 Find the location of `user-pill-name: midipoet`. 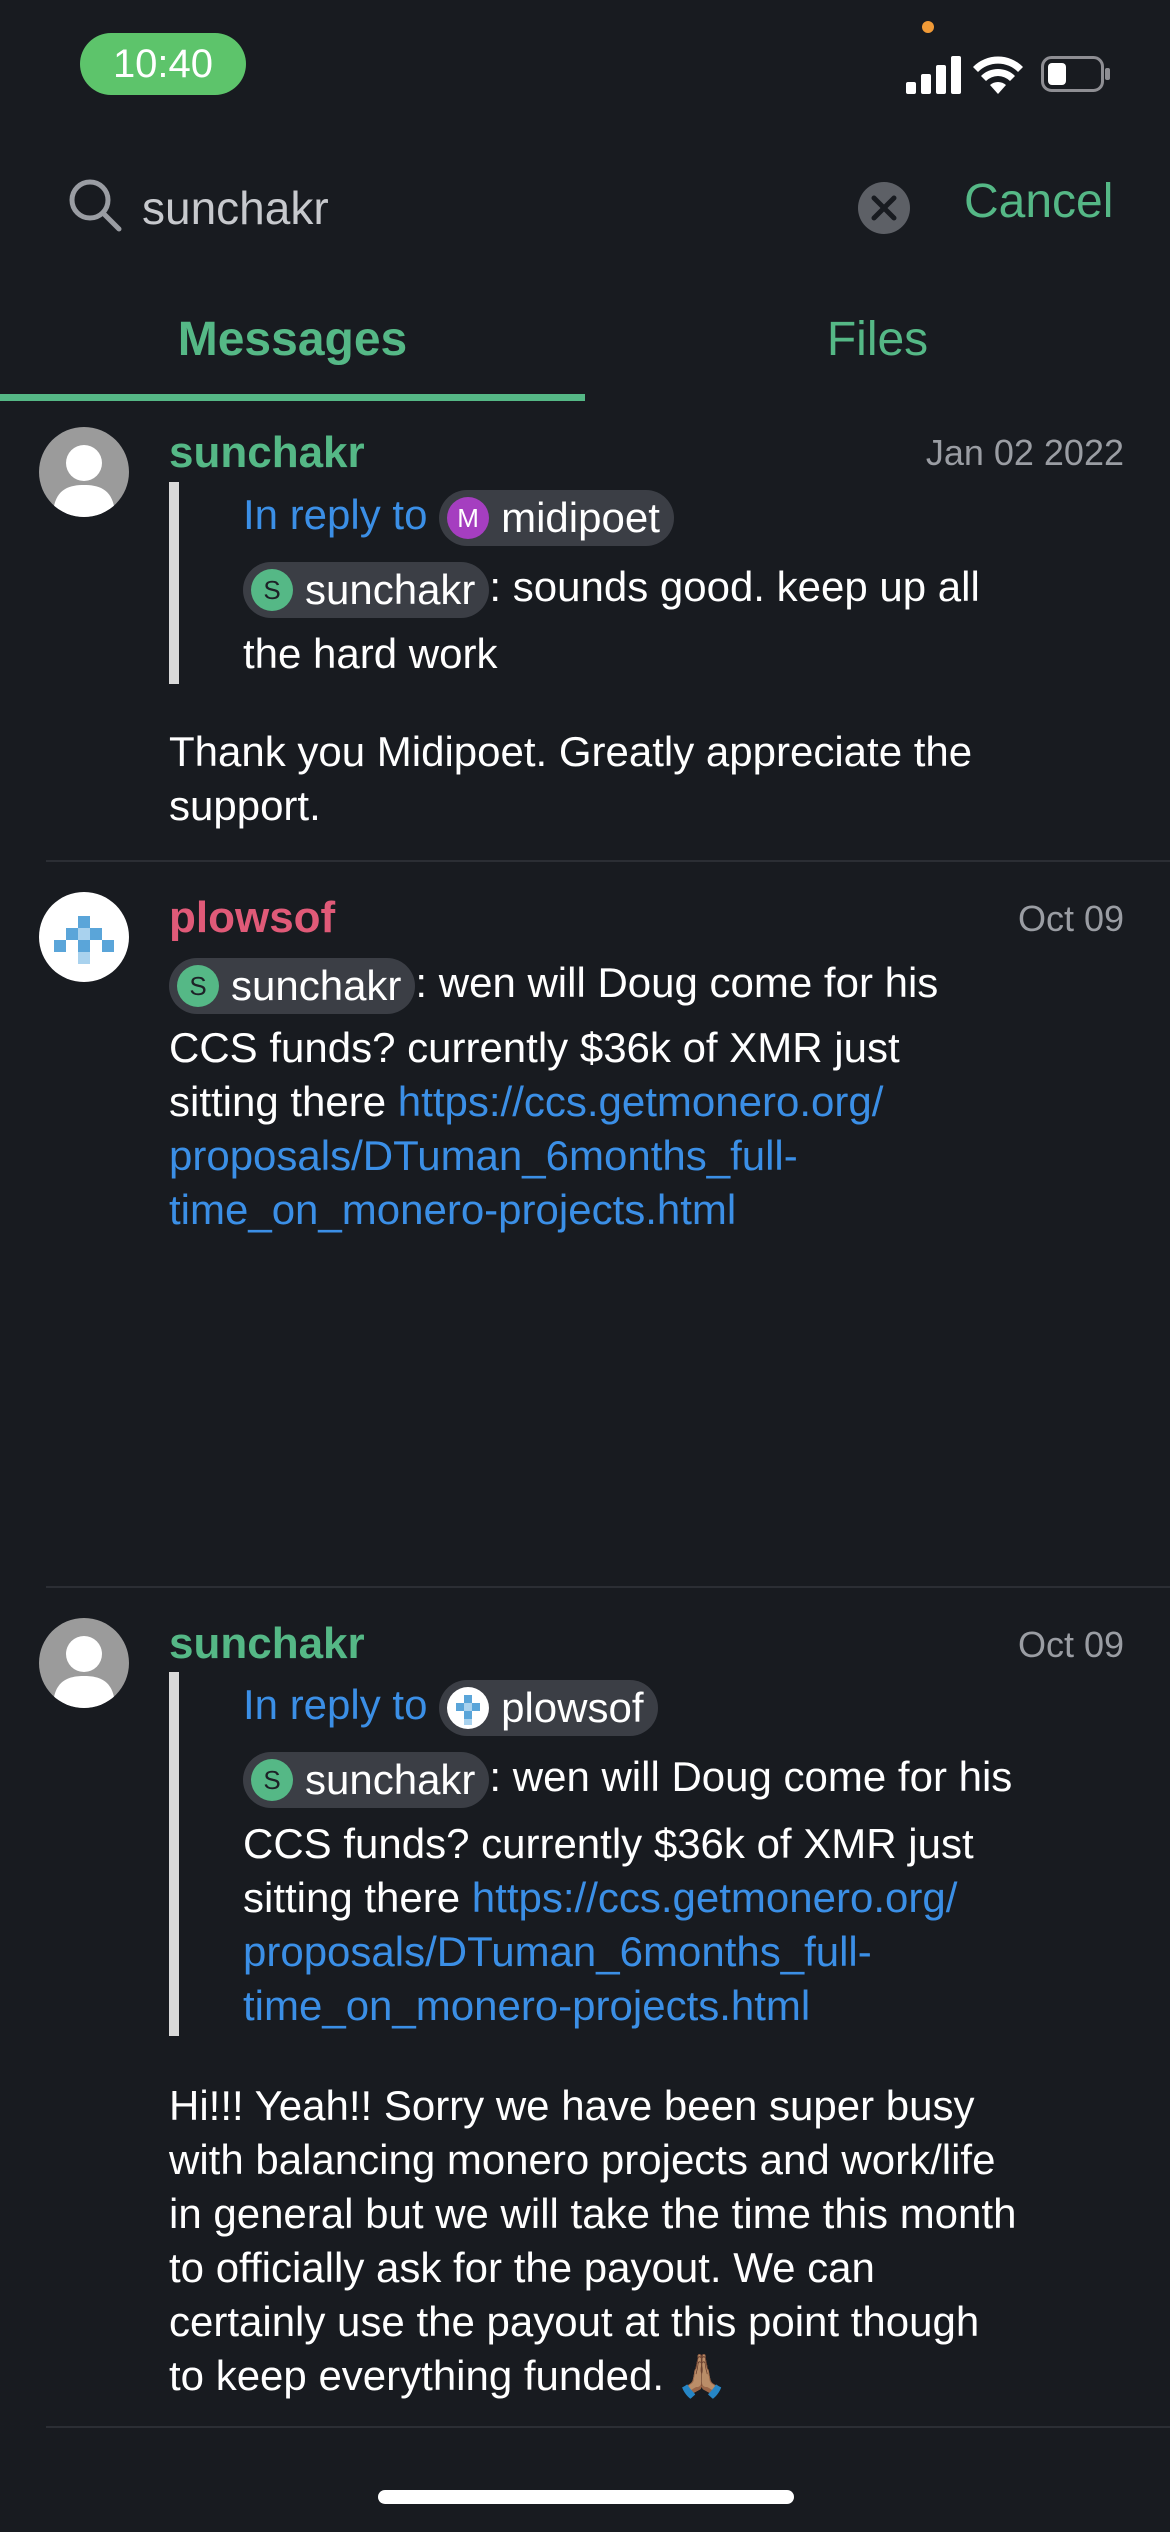

user-pill-name: midipoet is located at coordinates (580, 517).